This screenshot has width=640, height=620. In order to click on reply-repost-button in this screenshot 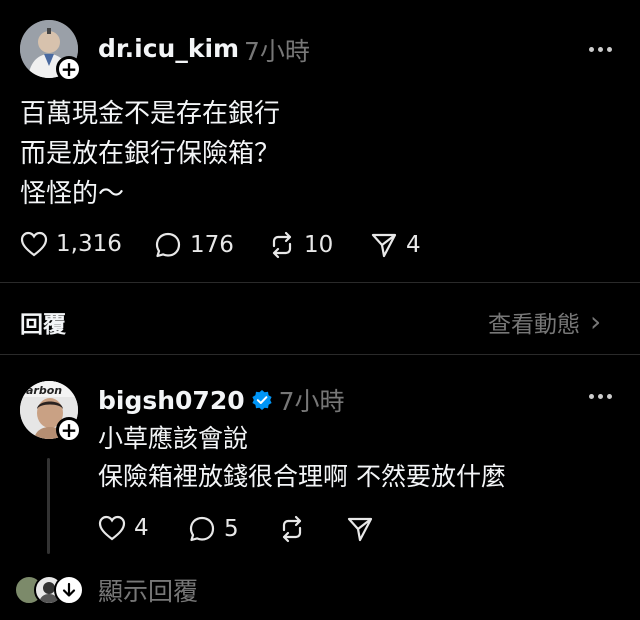, I will do `click(292, 529)`.